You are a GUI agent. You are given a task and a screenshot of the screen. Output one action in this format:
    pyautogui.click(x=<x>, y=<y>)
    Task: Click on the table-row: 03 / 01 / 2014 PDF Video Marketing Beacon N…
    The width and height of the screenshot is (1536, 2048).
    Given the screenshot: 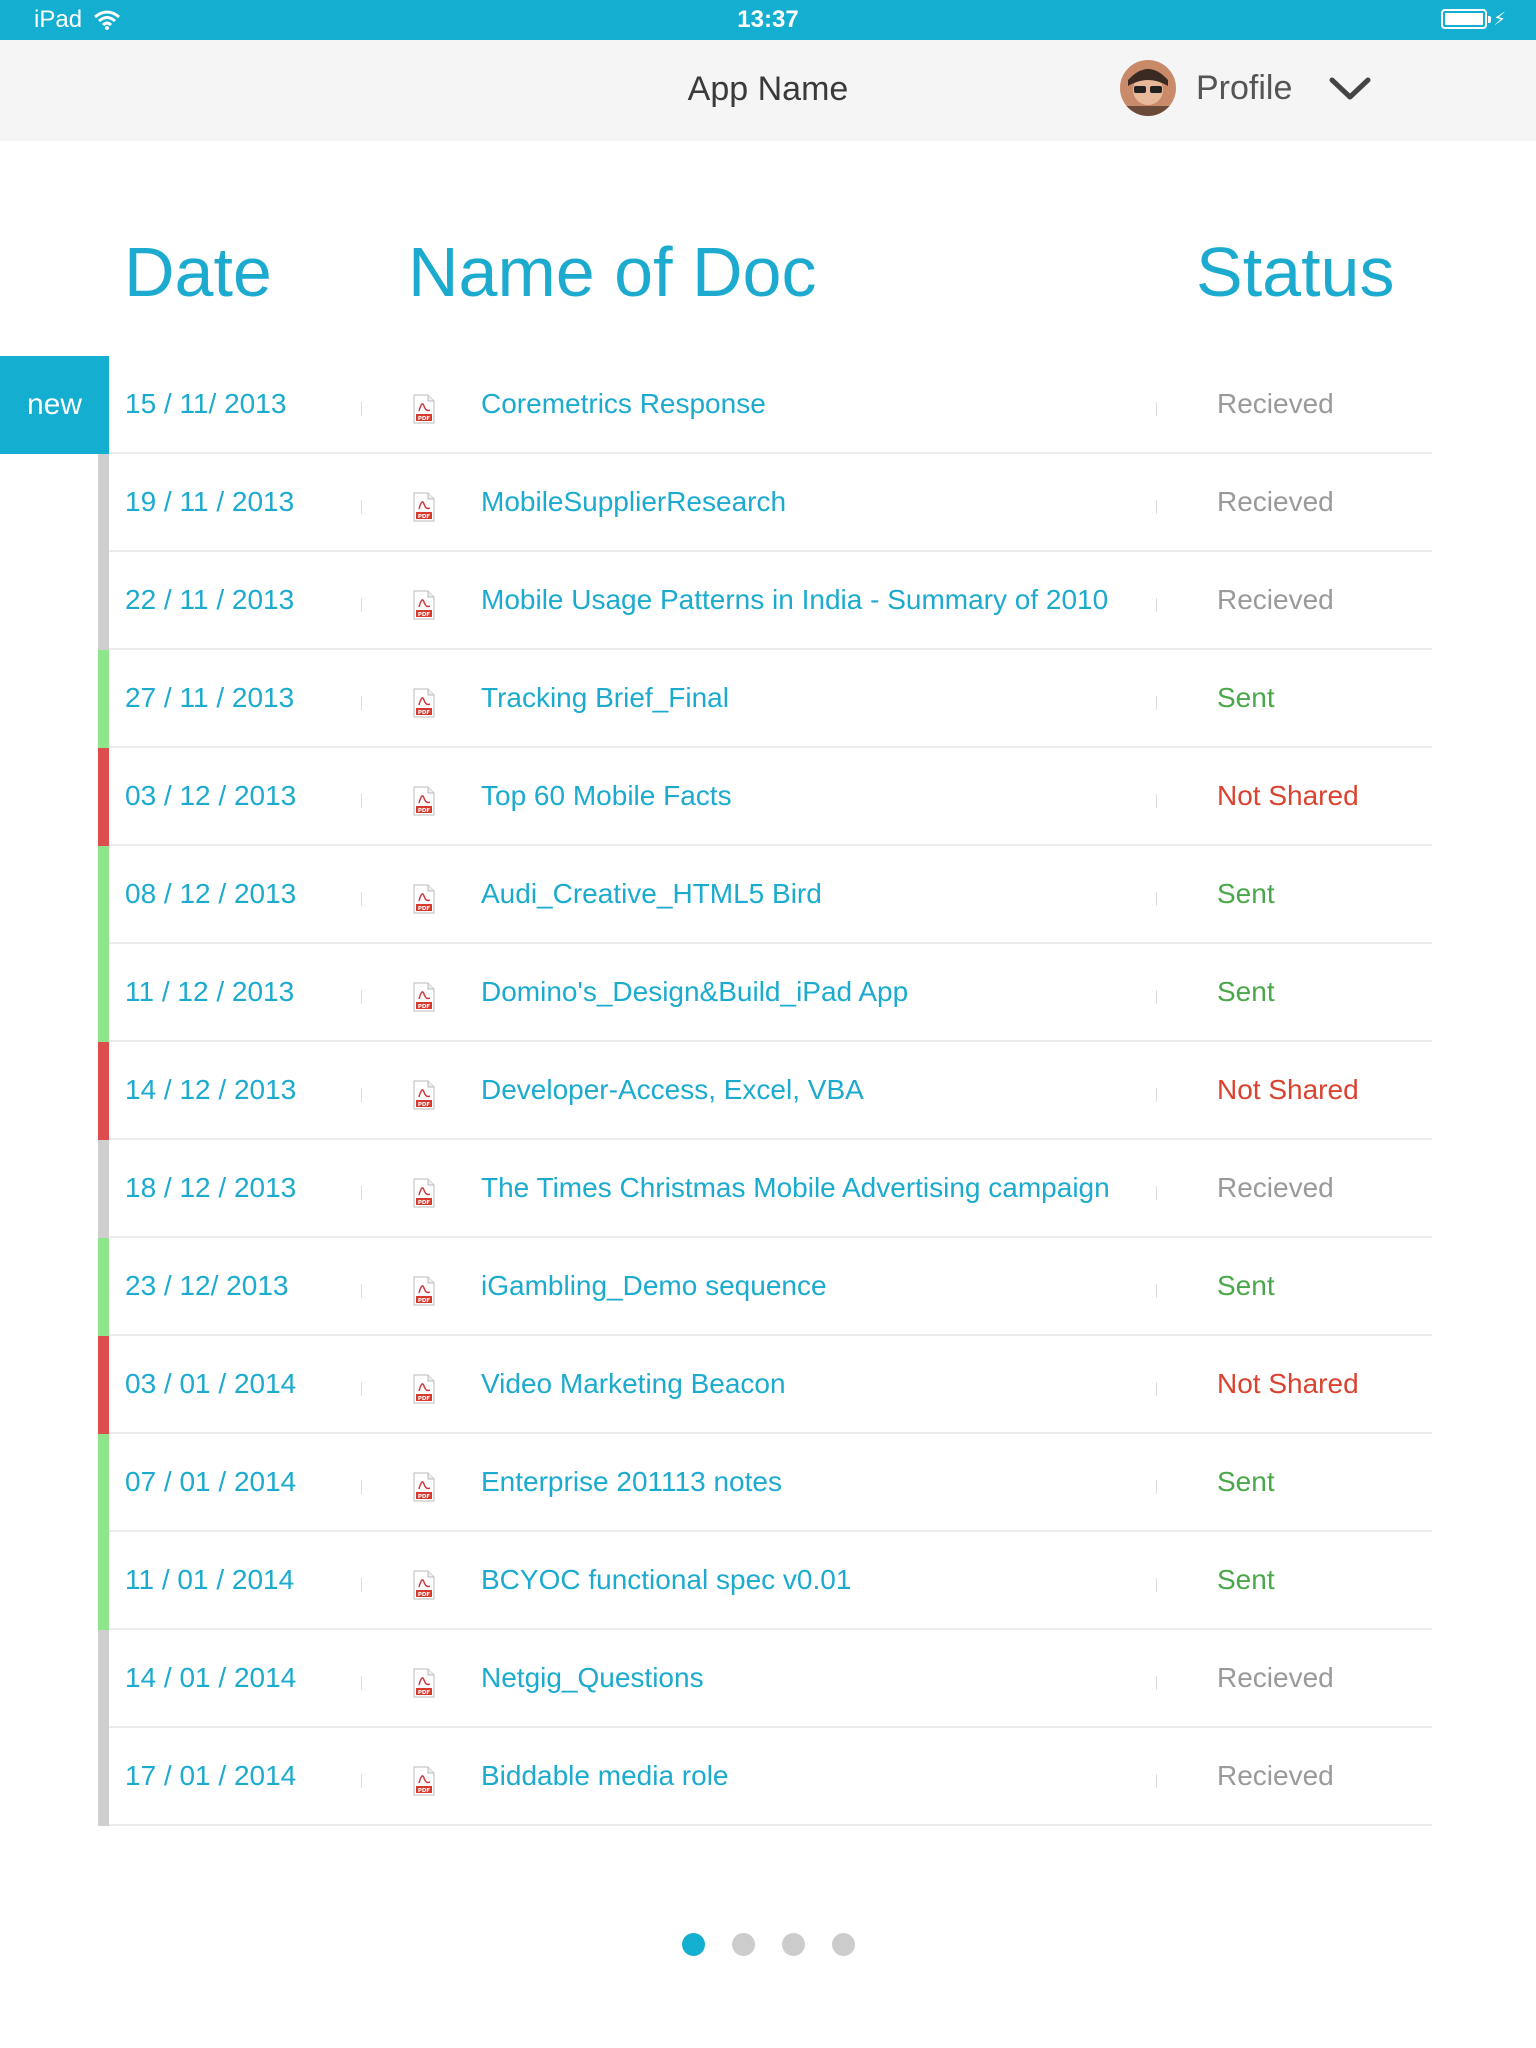 What is the action you would take?
    pyautogui.click(x=765, y=1385)
    